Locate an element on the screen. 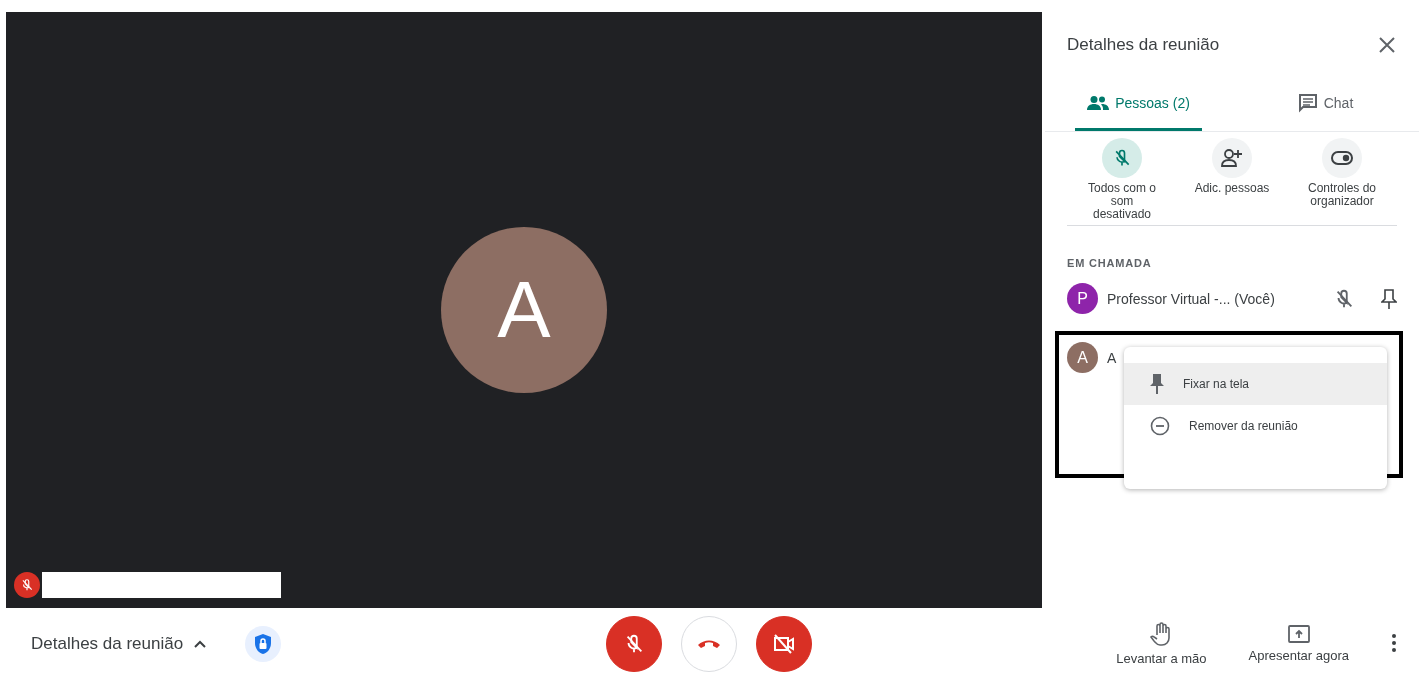 The height and width of the screenshot is (680, 1419). menu-item: Remover da reunião is located at coordinates (1255, 426).